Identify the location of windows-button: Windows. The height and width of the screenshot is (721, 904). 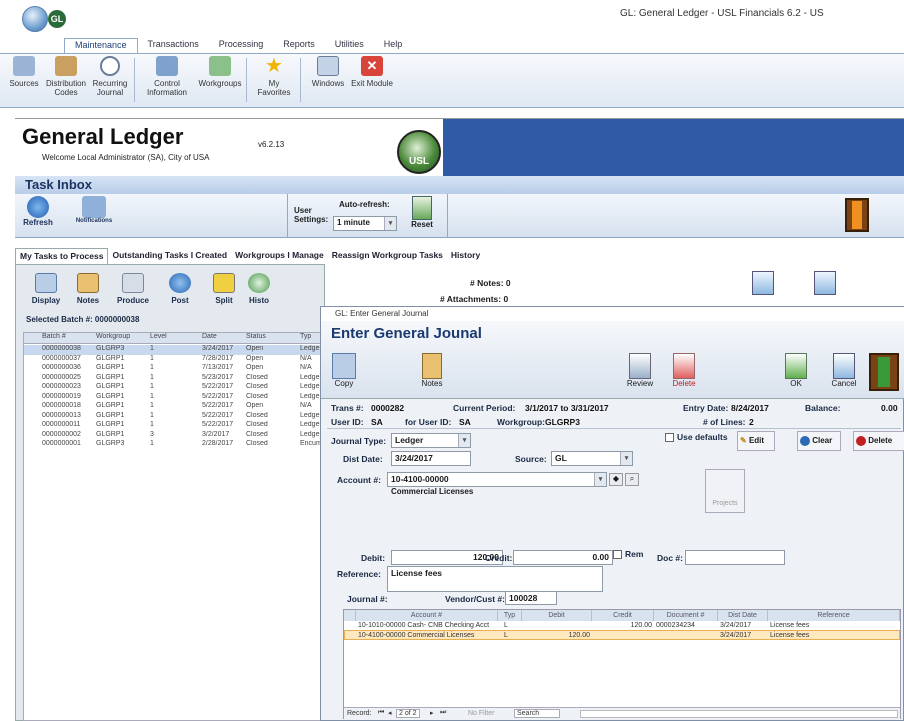
(328, 80).